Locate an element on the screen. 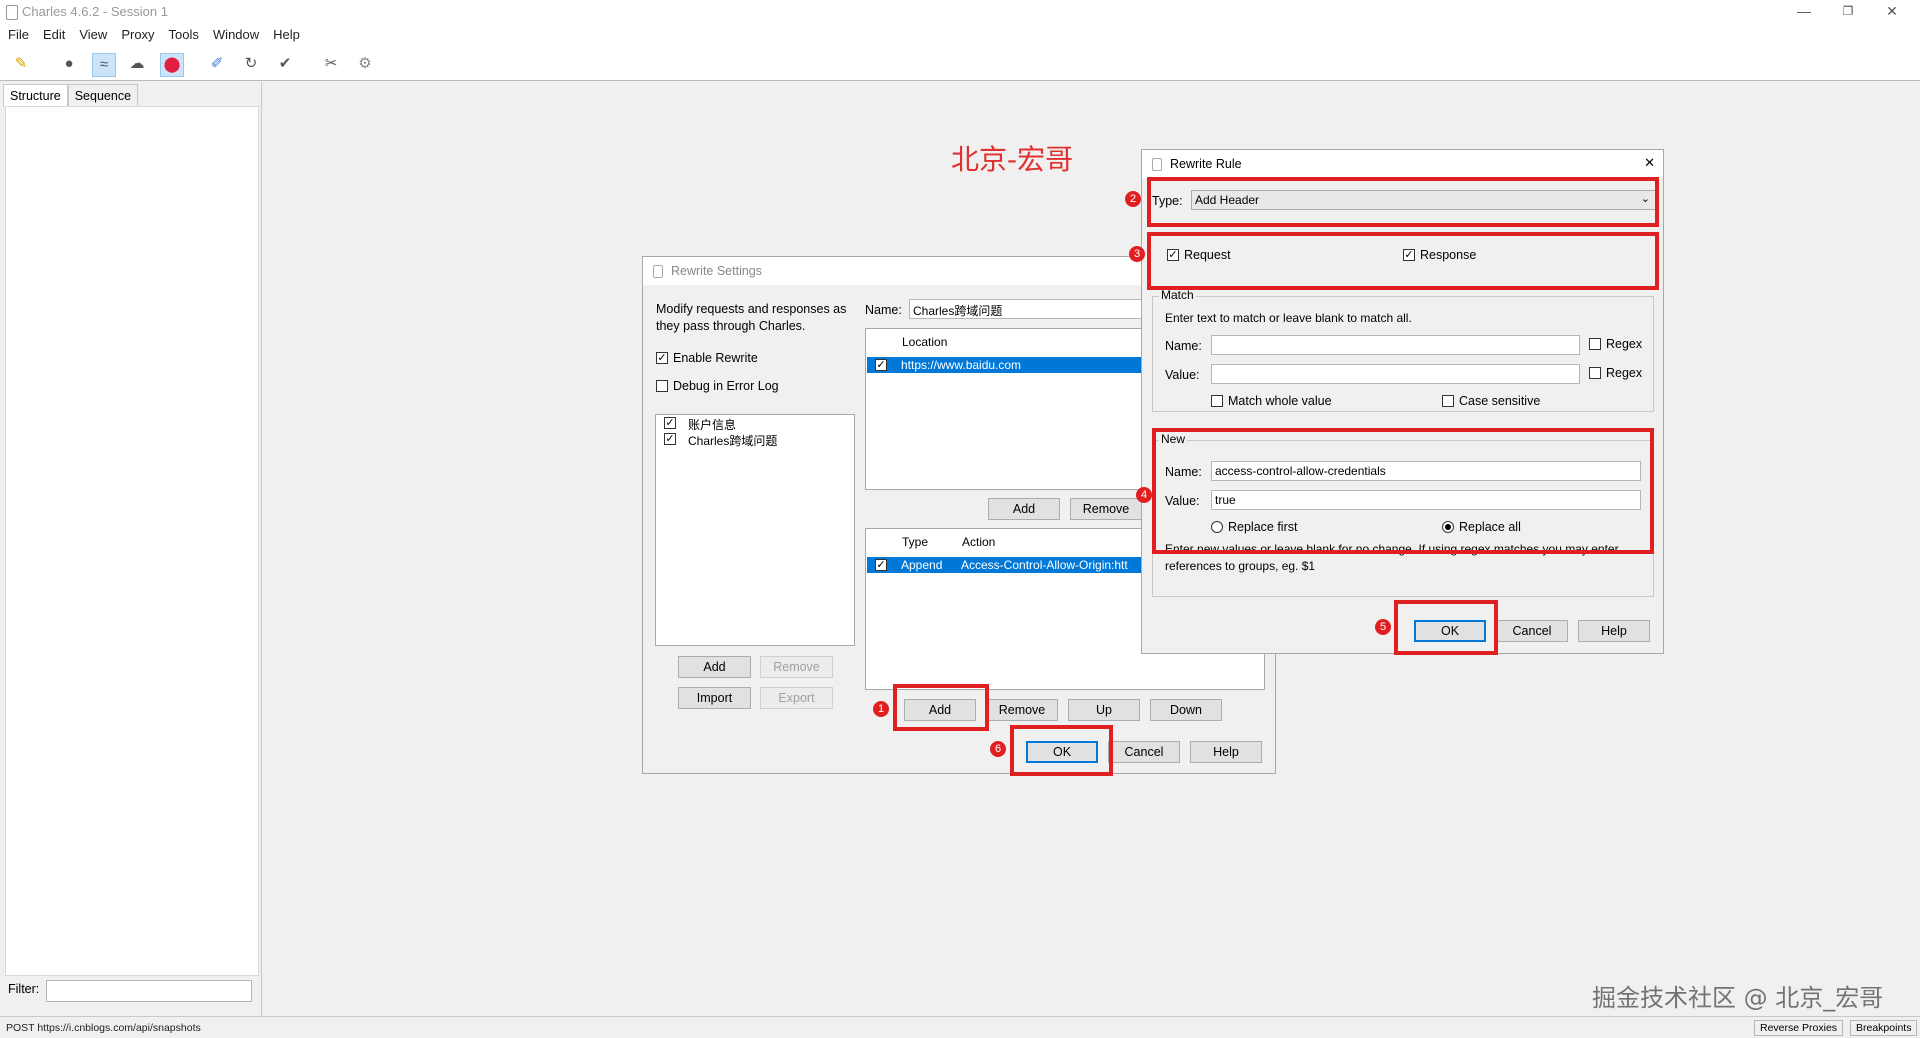 This screenshot has height=1038, width=1920. annotation-box-new is located at coordinates (1403, 491).